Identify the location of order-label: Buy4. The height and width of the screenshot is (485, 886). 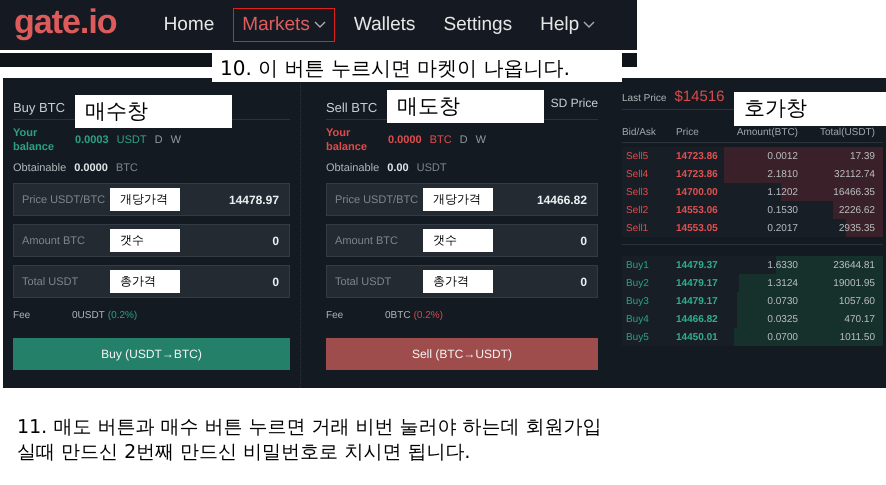
(637, 319).